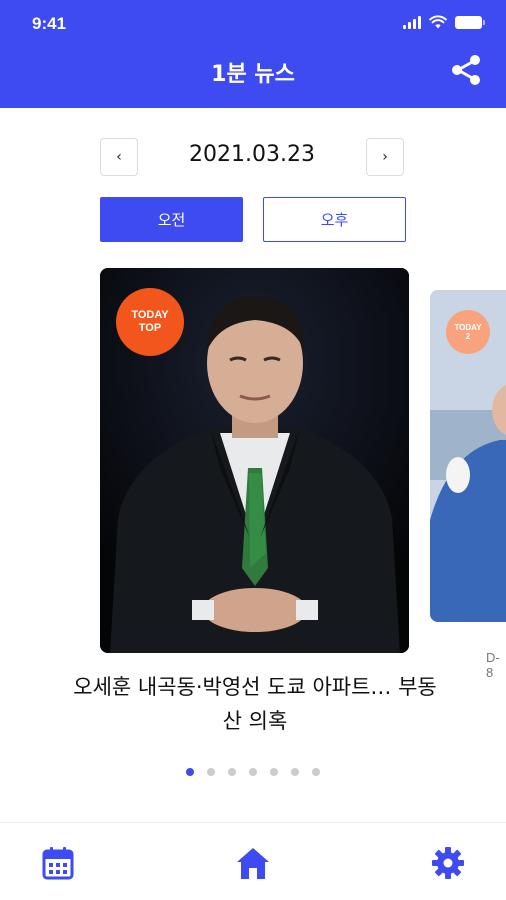  What do you see at coordinates (119, 157) in the screenshot?
I see `prev-date-button: ‹` at bounding box center [119, 157].